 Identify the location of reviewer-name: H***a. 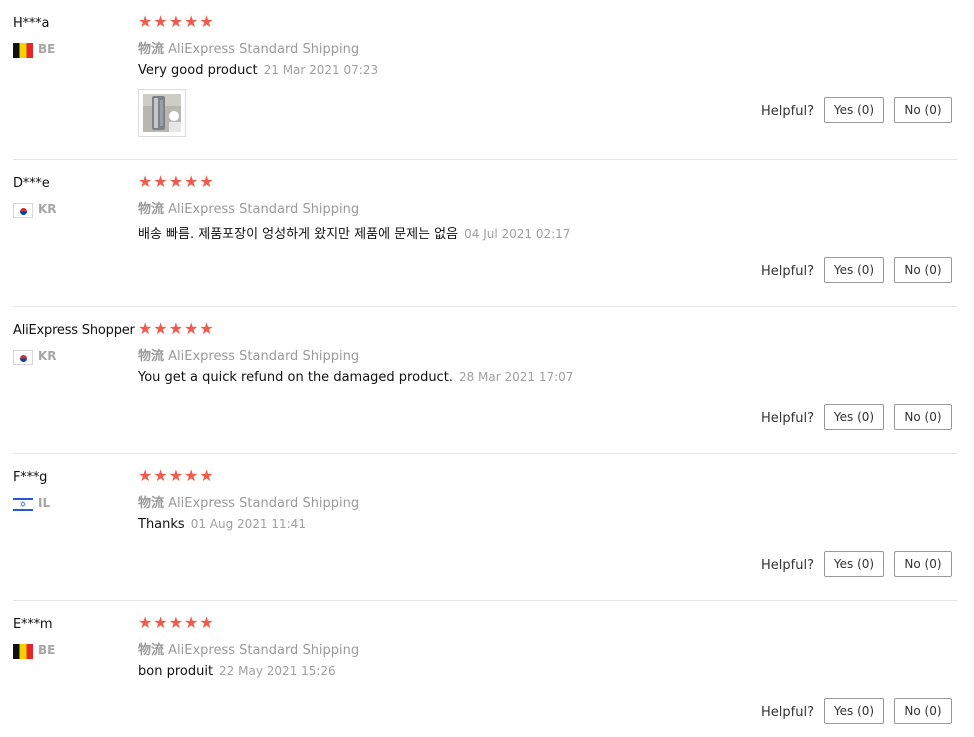
(31, 23).